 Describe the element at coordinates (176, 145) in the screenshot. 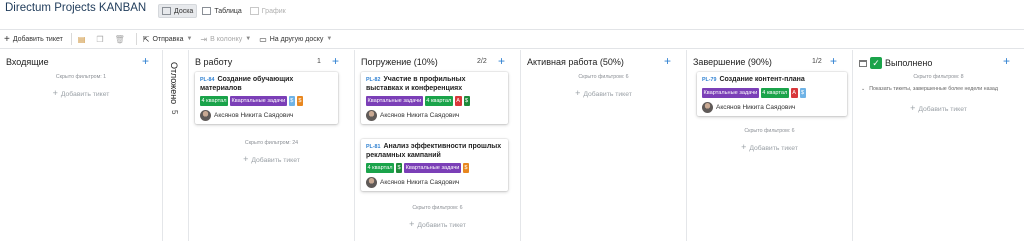

I see `column-deferred-collapsed: Отложено 5` at that location.